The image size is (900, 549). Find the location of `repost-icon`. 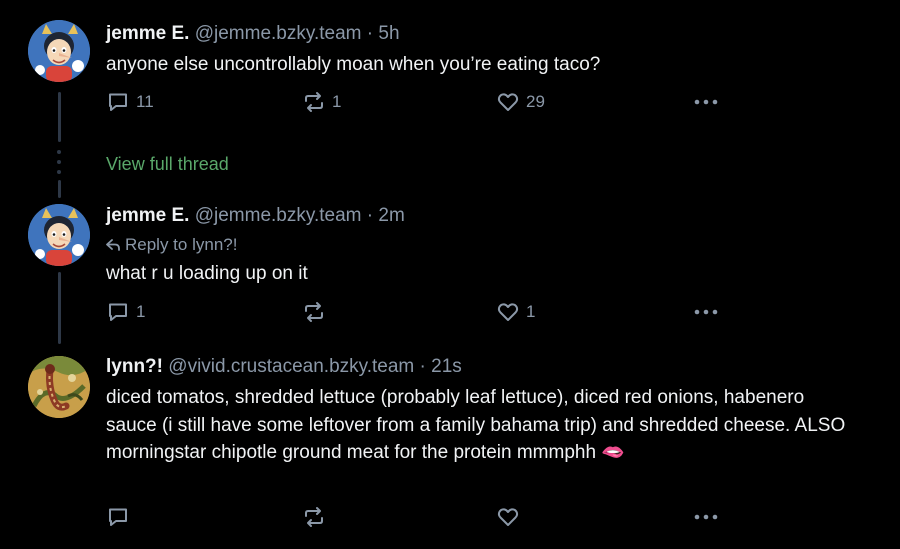

repost-icon is located at coordinates (314, 517).